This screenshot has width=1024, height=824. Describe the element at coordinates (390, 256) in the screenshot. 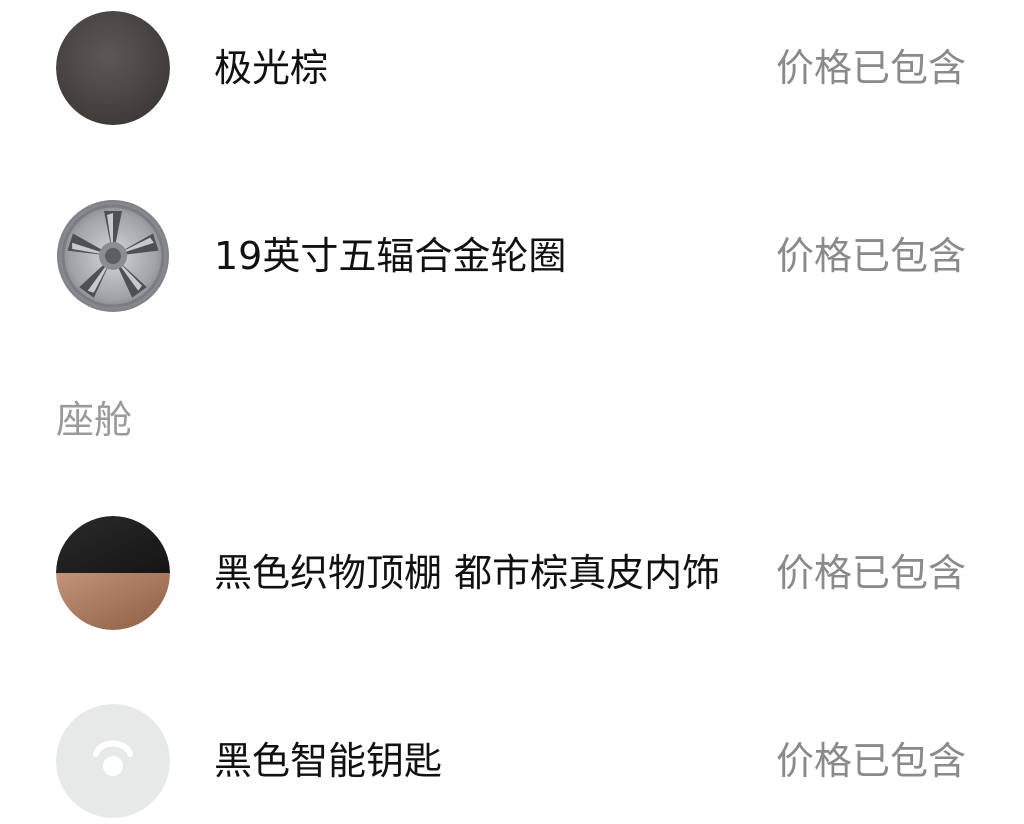

I see `item-name: 19英寸五辐合金轮圈` at that location.